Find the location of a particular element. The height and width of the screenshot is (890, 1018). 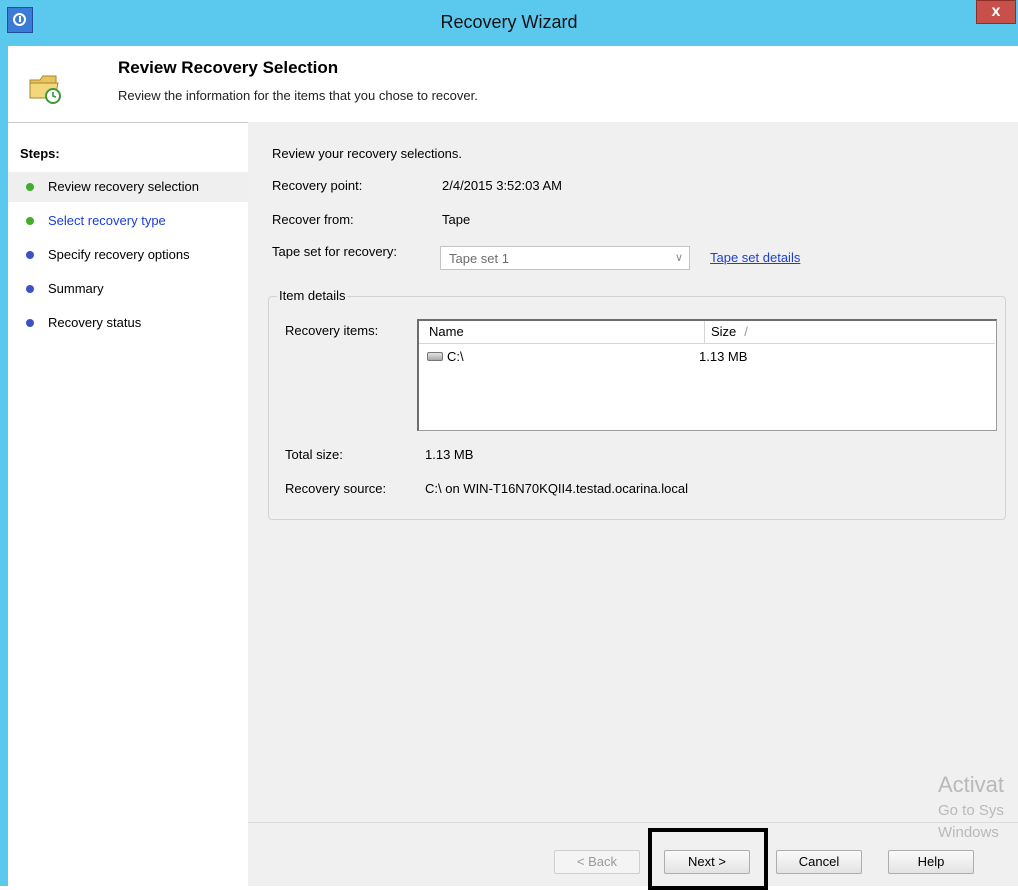

tape-set-selected: Tape set 1 is located at coordinates (479, 258).